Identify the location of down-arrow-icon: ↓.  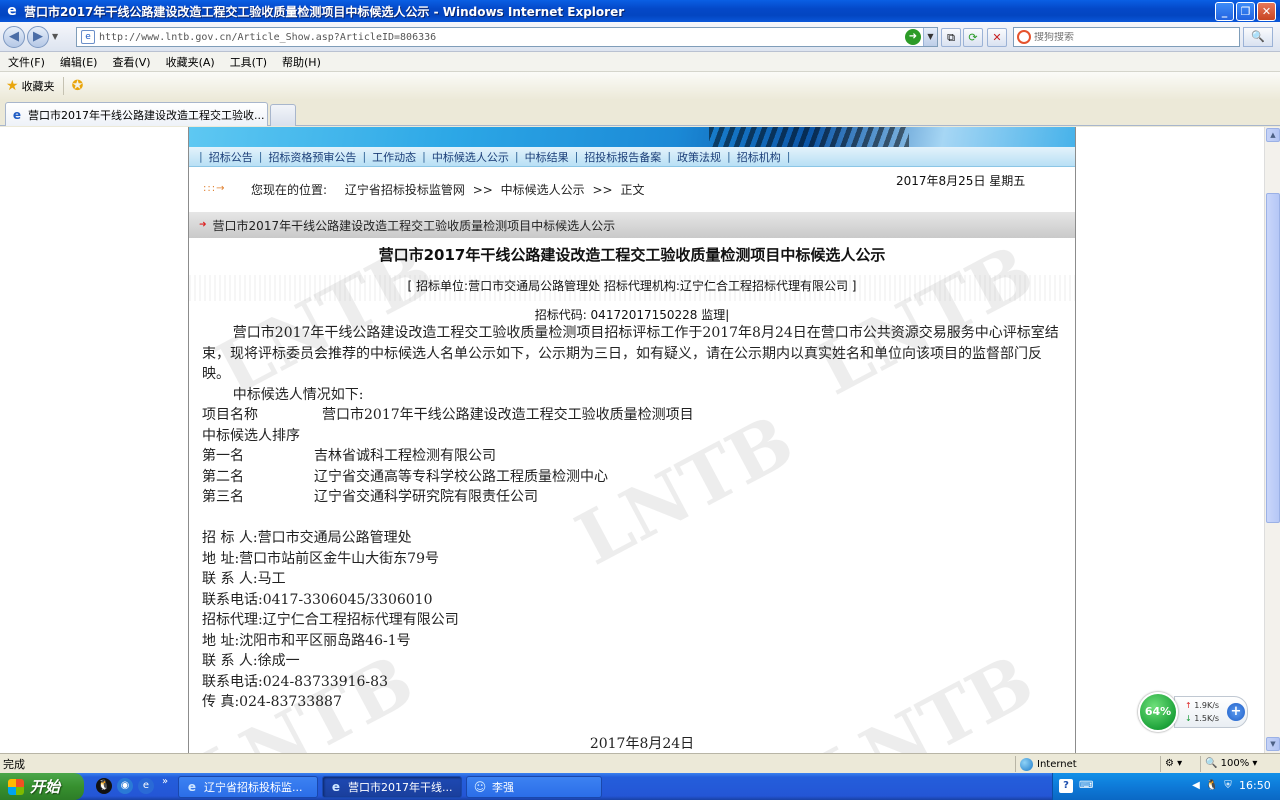
(1188, 718).